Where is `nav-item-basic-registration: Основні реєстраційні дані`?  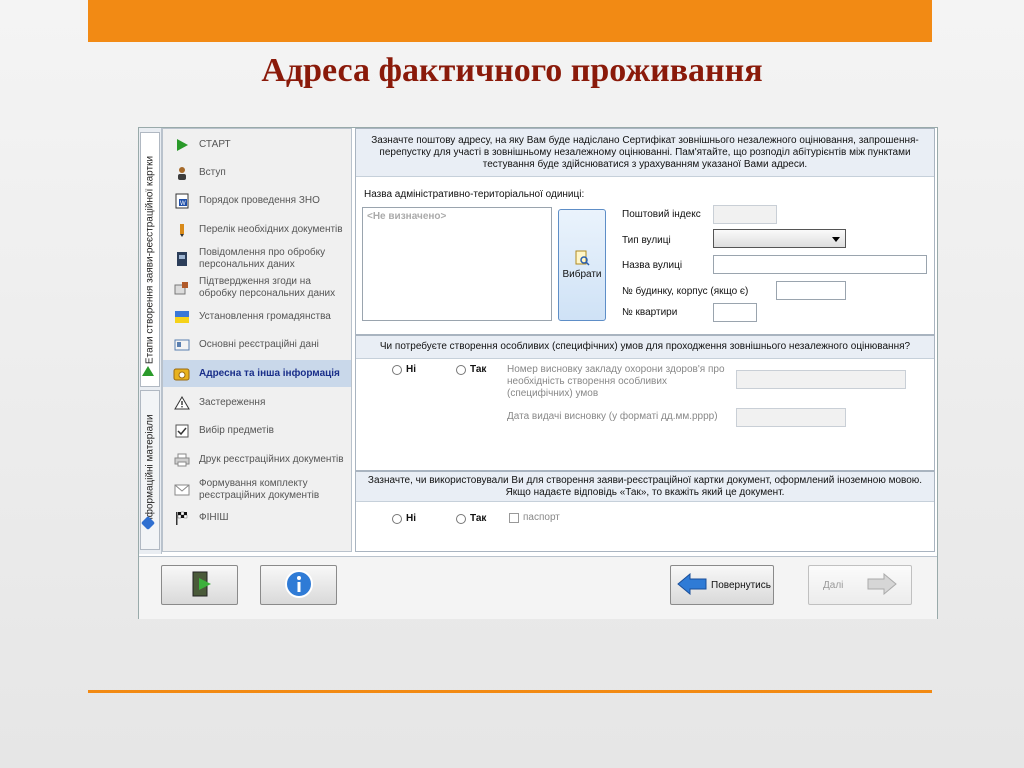 nav-item-basic-registration: Основні реєстраційні дані is located at coordinates (257, 345).